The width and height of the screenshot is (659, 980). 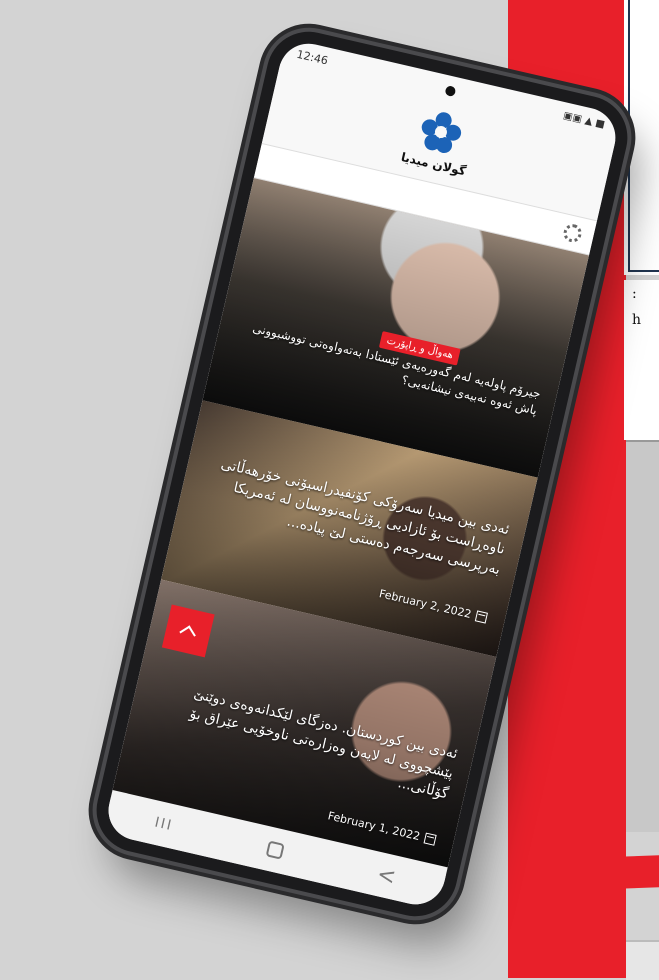 I want to click on status-time: 12:46, so click(x=312, y=57).